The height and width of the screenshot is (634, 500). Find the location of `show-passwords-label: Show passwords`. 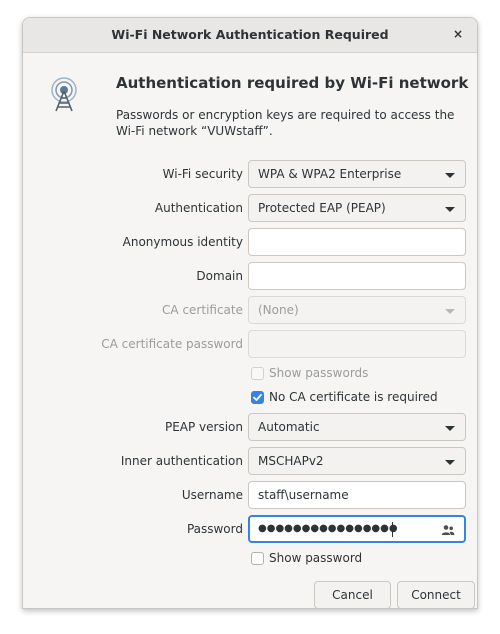

show-passwords-label: Show passwords is located at coordinates (319, 373).